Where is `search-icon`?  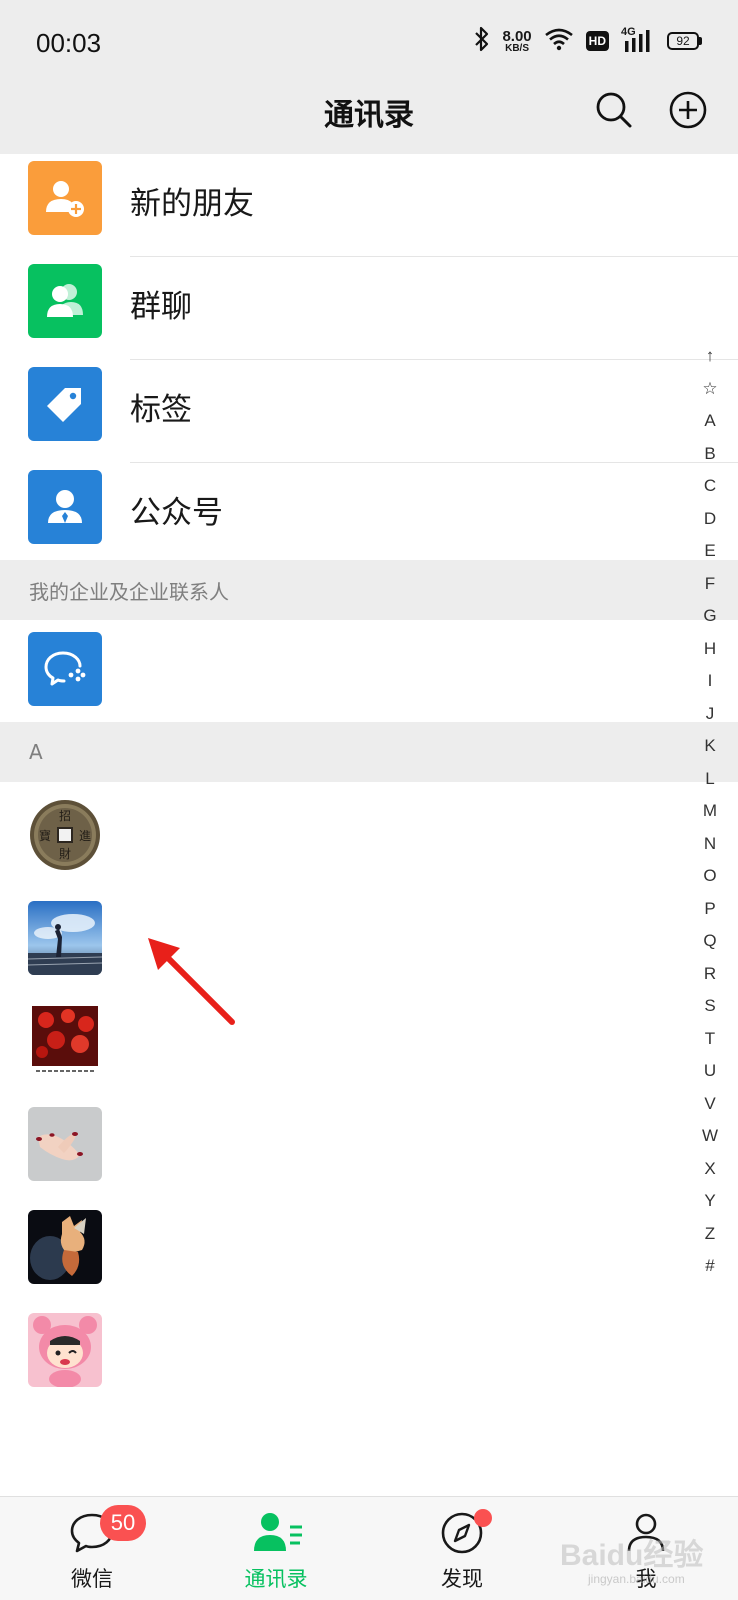 search-icon is located at coordinates (614, 110).